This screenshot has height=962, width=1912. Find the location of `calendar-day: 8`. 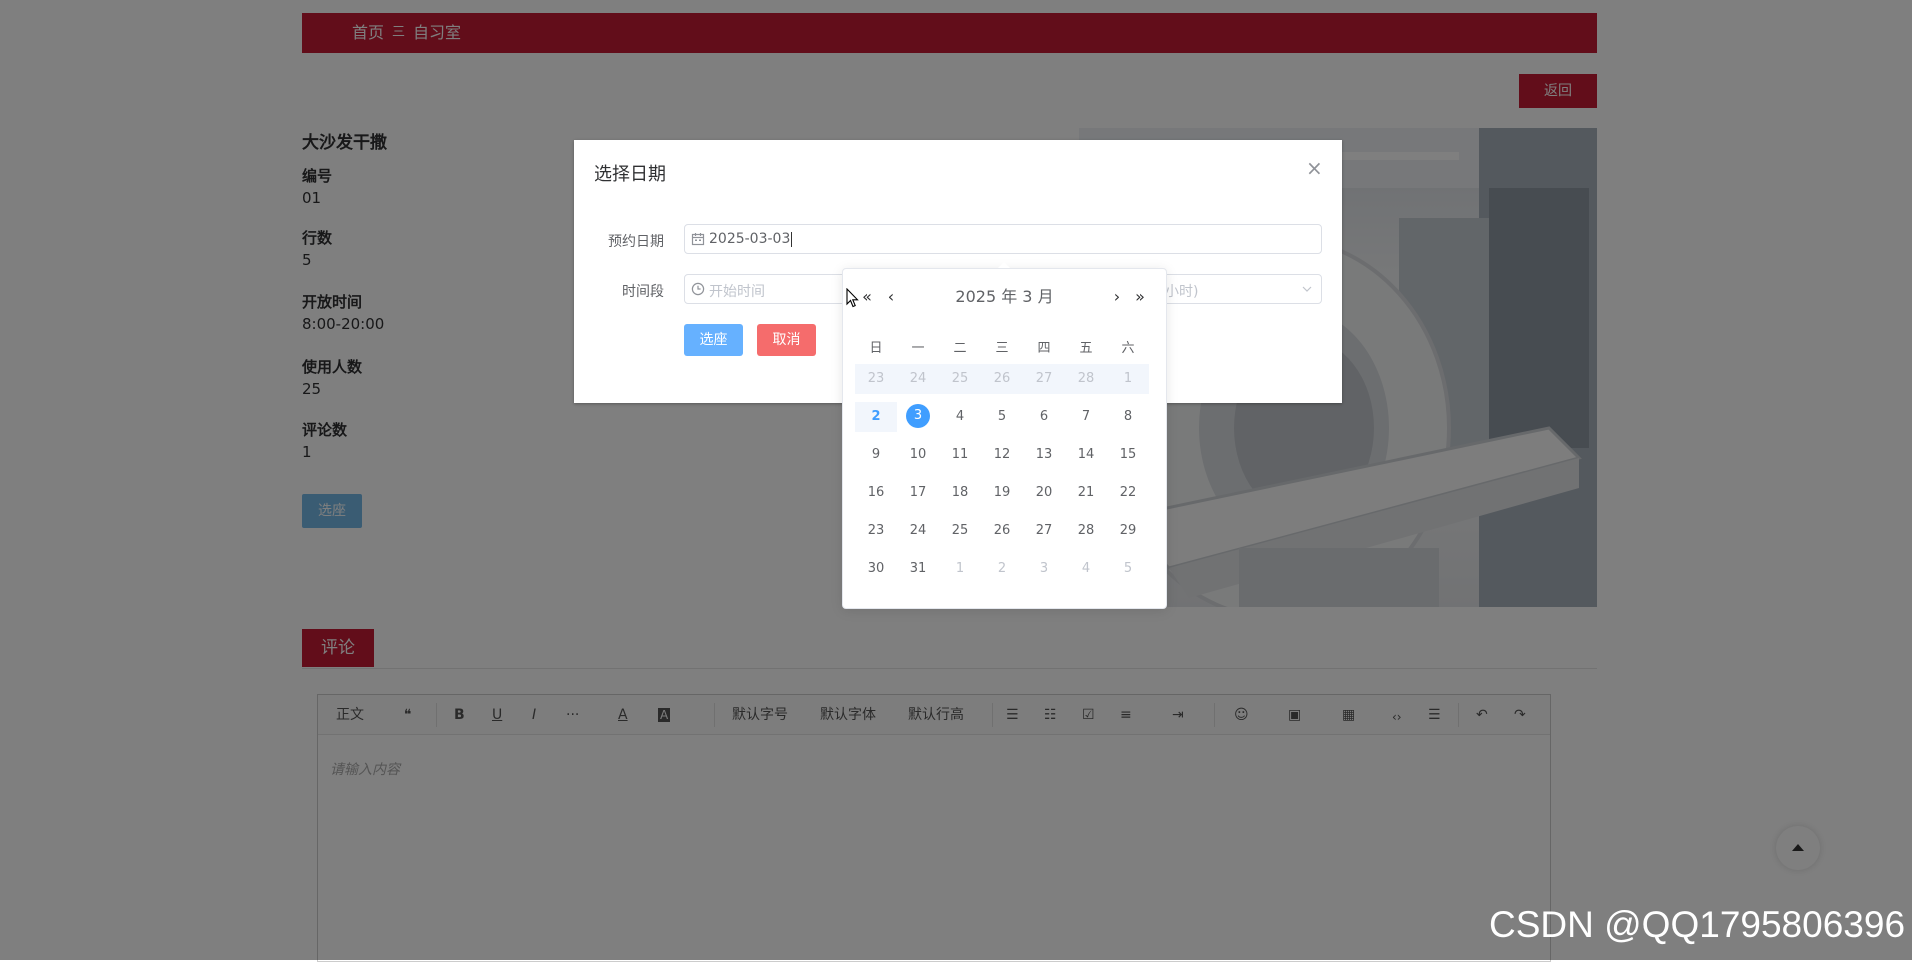

calendar-day: 8 is located at coordinates (1128, 417).